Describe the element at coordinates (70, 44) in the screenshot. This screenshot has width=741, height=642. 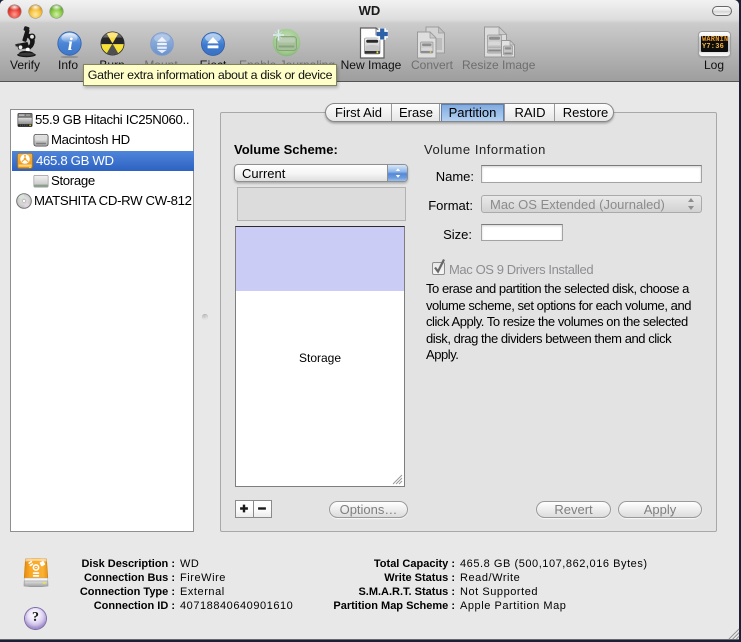
I see `svg-text: i` at that location.